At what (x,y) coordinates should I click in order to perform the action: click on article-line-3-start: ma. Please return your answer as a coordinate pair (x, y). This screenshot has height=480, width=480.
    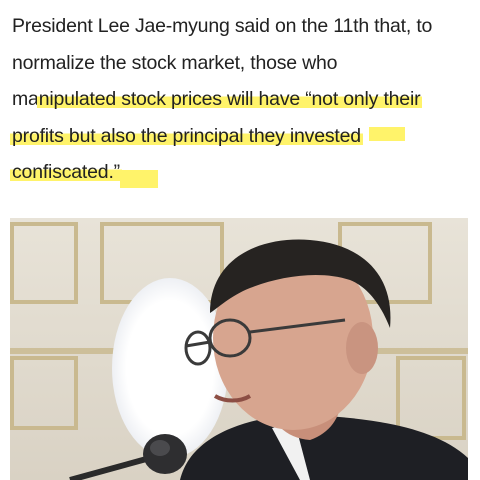
    Looking at the image, I should click on (25, 99).